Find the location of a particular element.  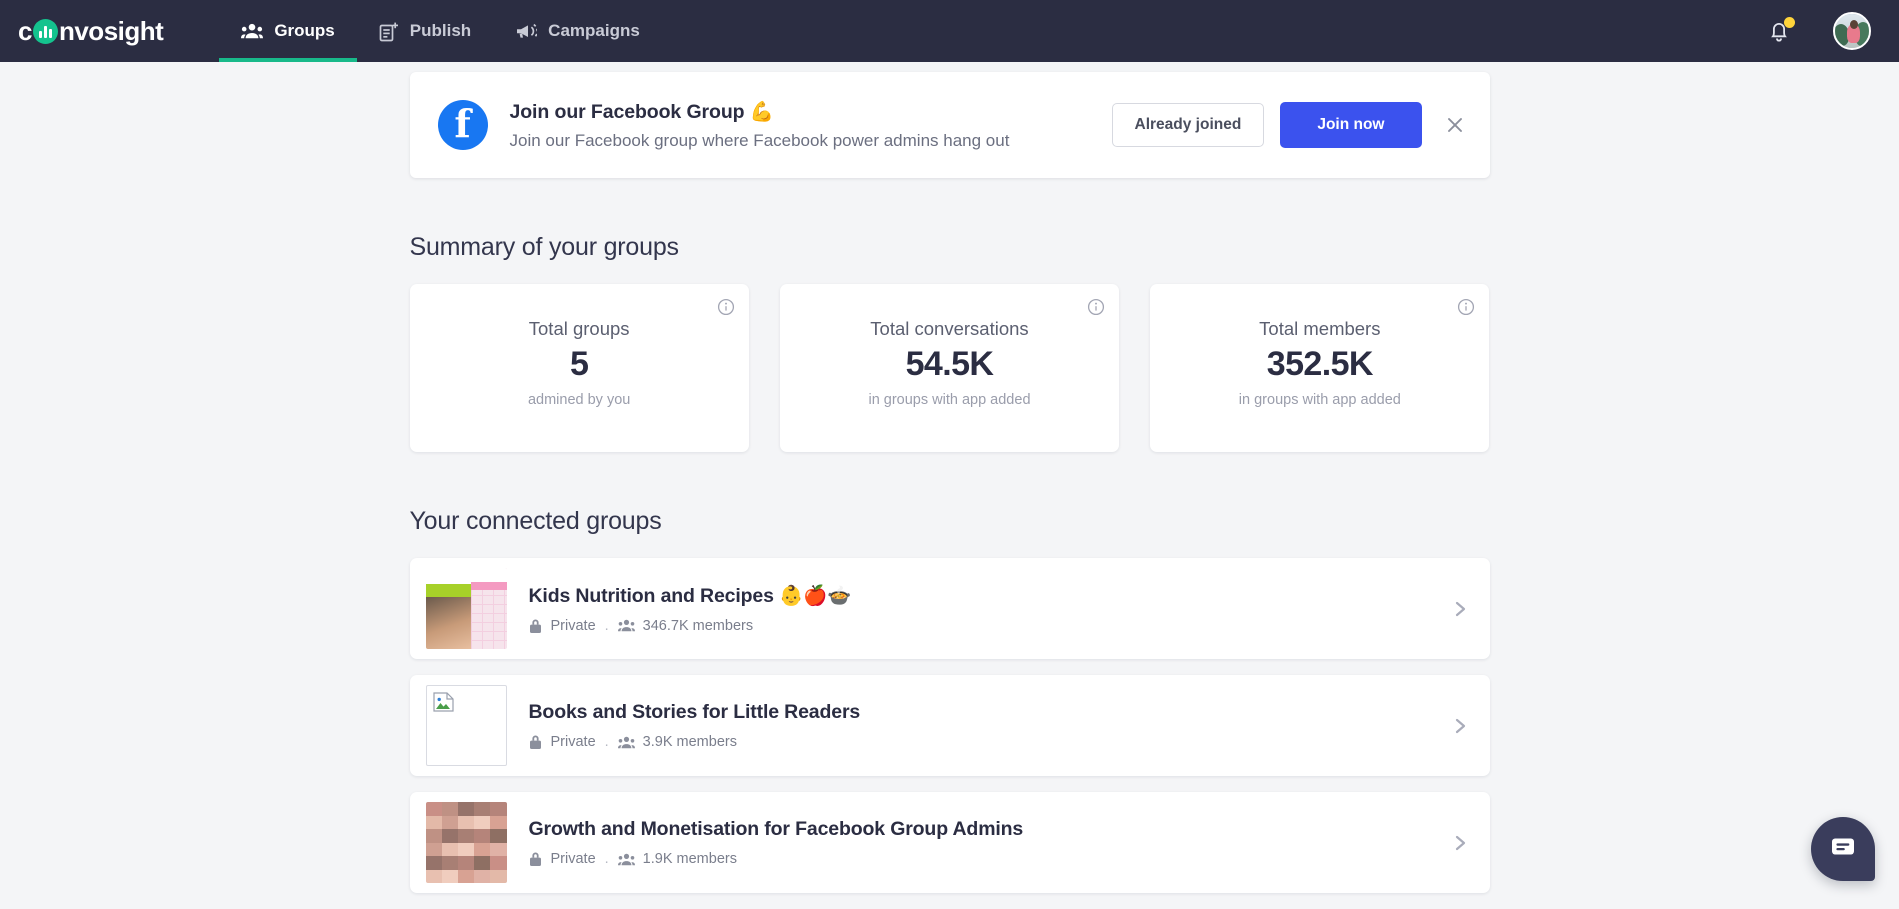

group-info: Kids Nutrition and Recipes 👶🍎🍲 Private . is located at coordinates (982, 609).